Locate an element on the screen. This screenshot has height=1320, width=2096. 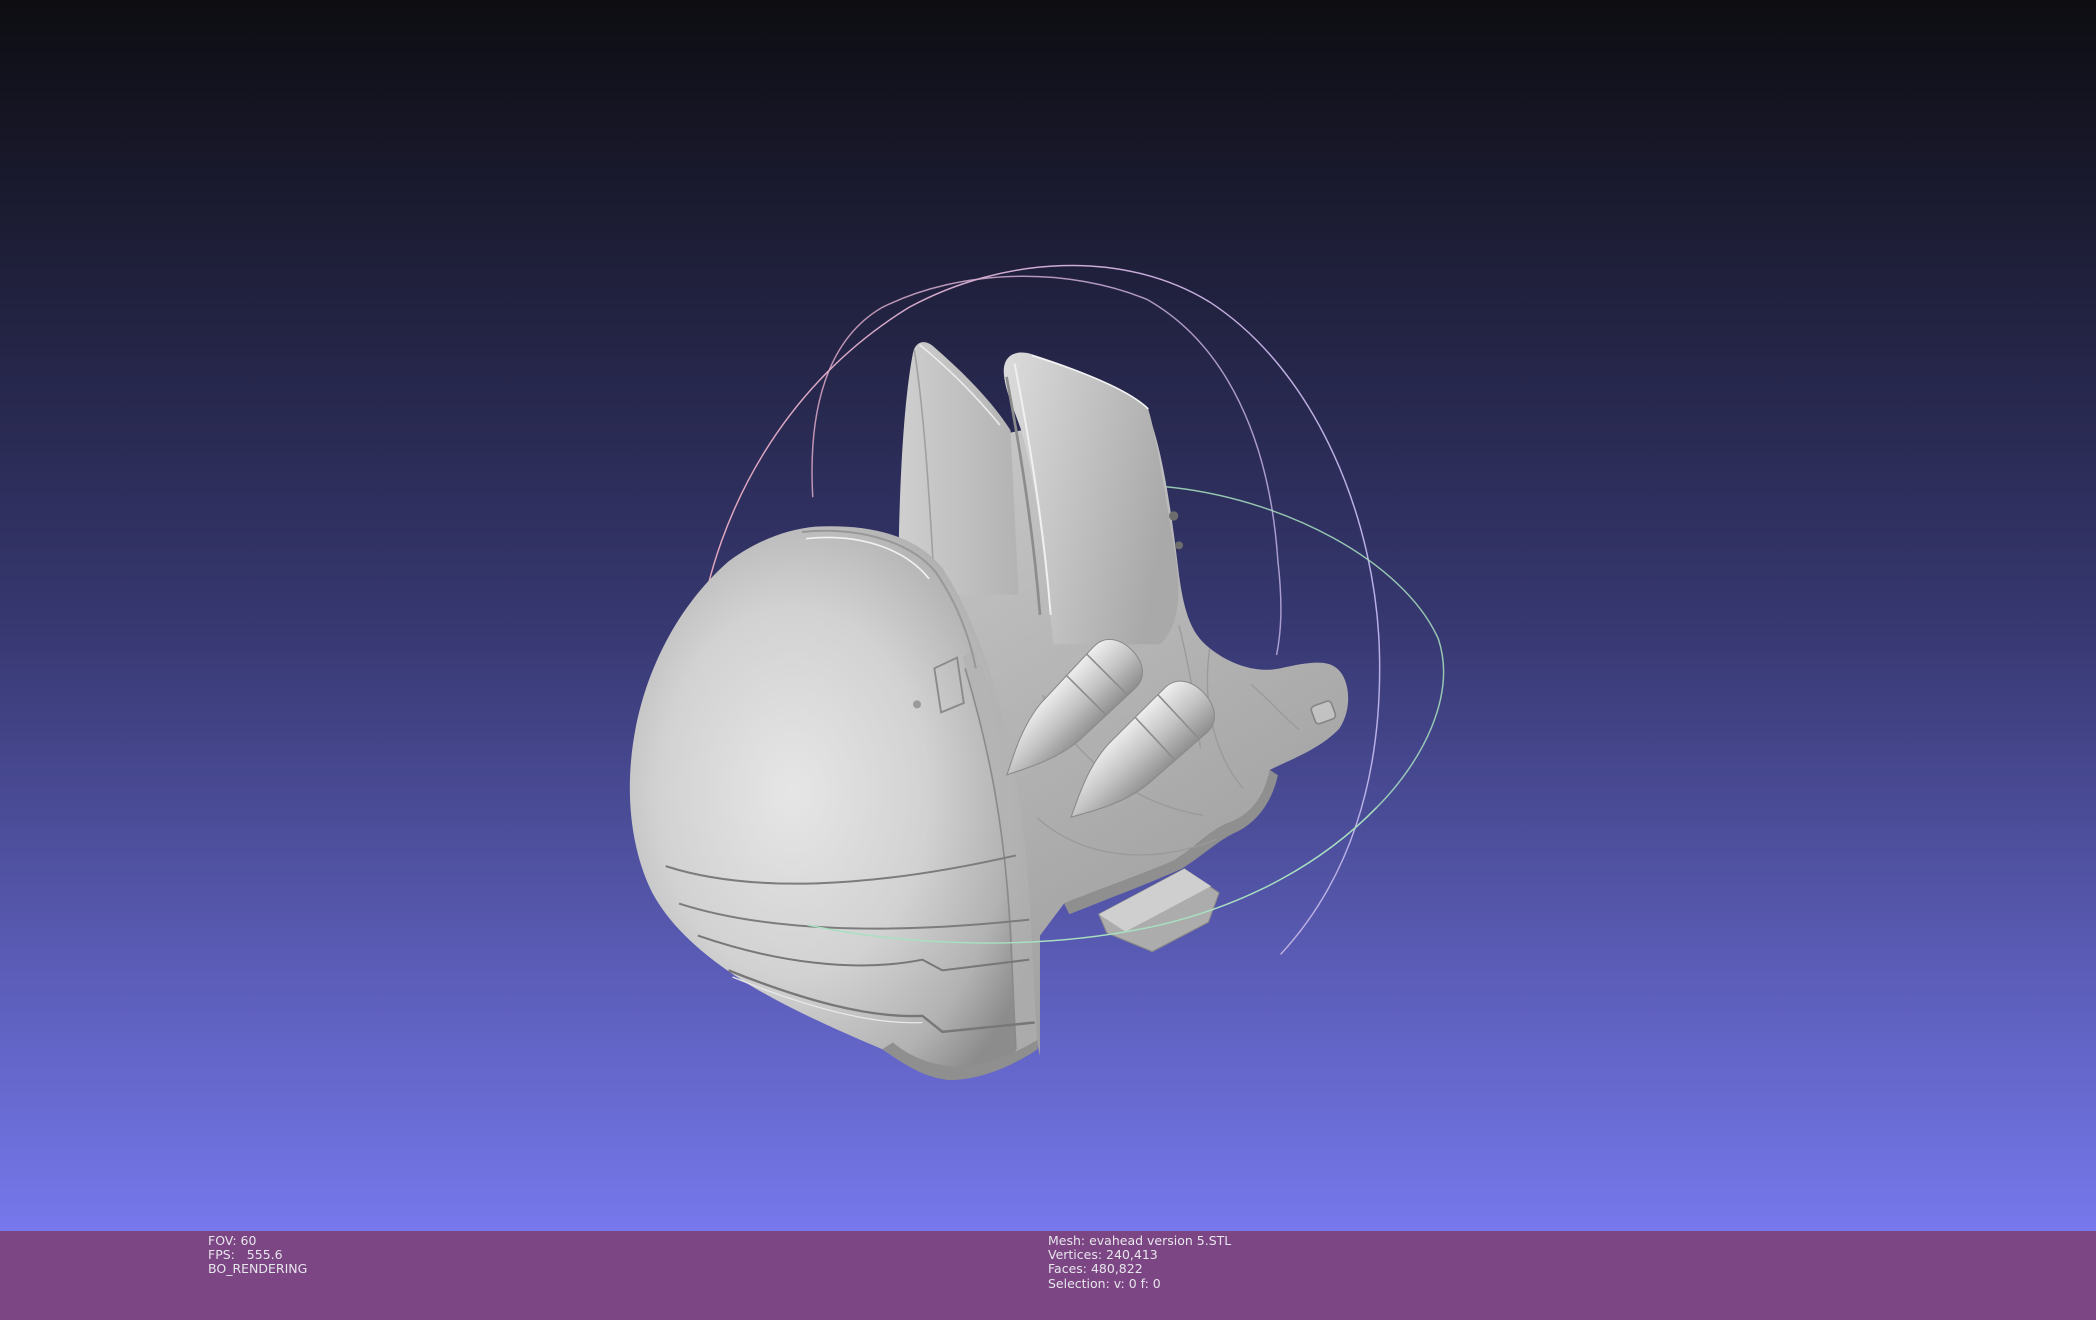
fps-readout: FPS: 555.6 is located at coordinates (245, 1255).